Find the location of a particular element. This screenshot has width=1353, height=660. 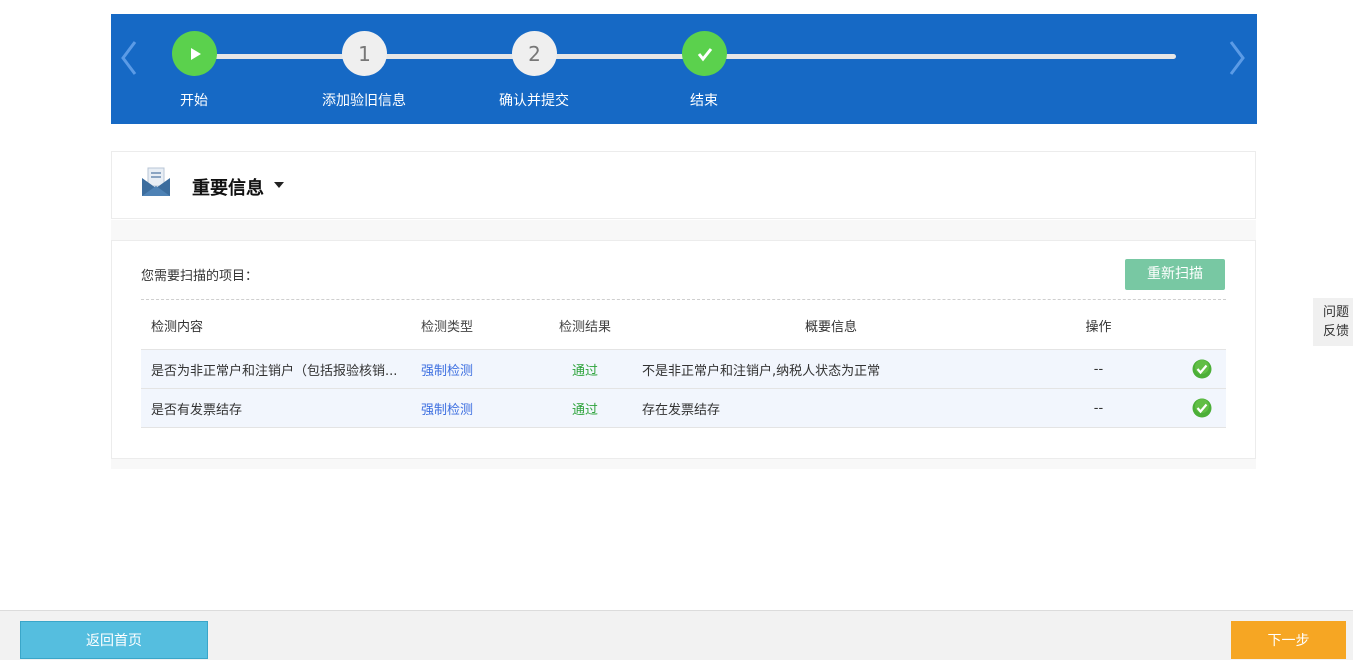

progress-stepper: 开始 1 添加验旧信息 2 确认并提交 结束 is located at coordinates (684, 69).